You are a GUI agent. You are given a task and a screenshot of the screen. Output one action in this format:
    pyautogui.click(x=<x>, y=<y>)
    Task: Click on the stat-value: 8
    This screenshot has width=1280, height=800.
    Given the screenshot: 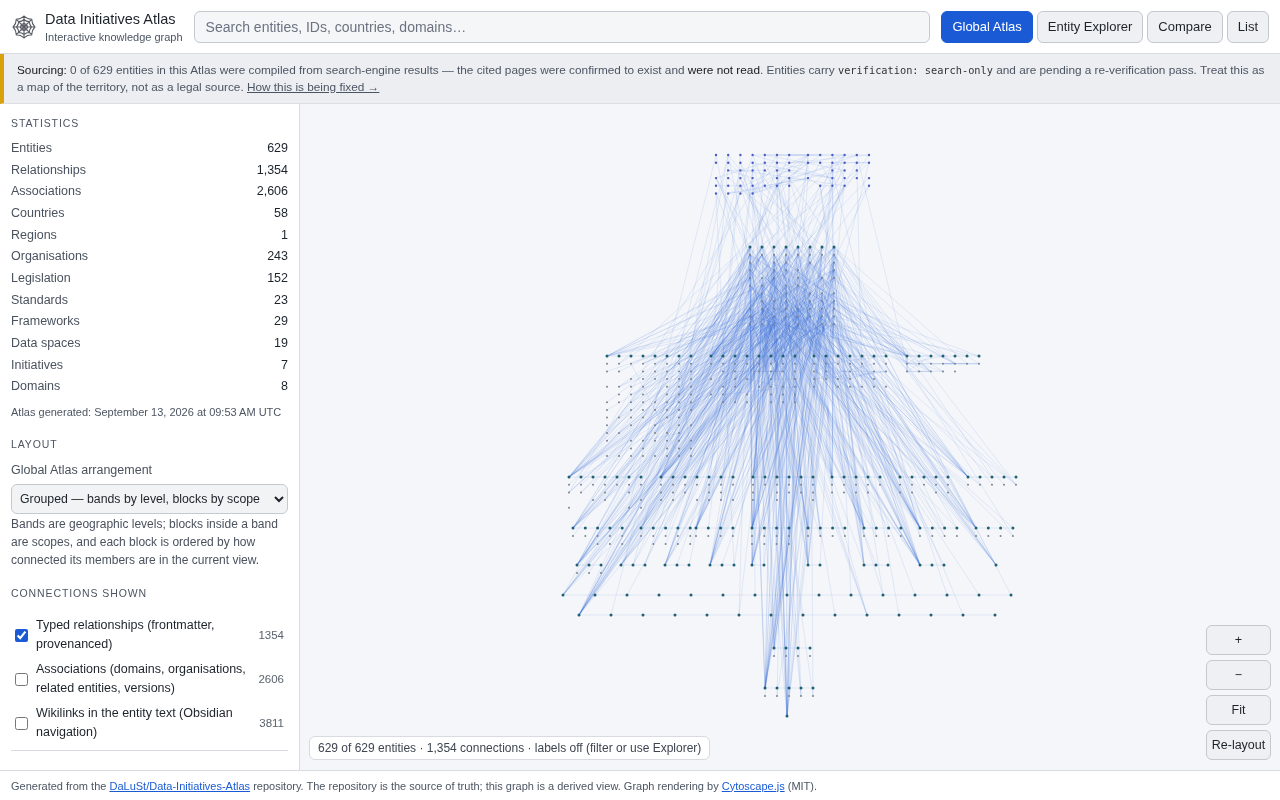 What is the action you would take?
    pyautogui.click(x=284, y=386)
    